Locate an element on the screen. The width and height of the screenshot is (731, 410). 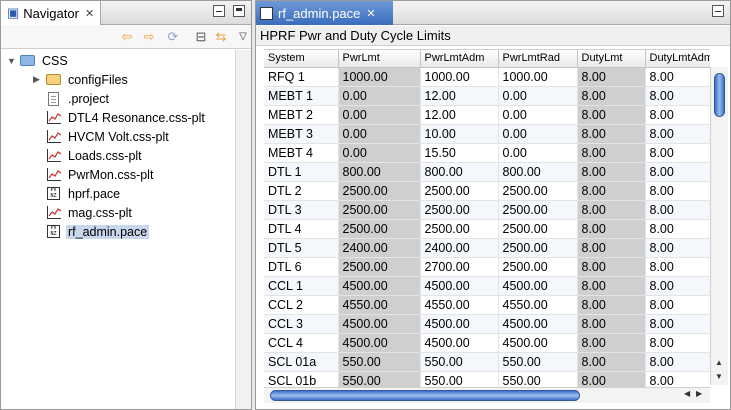
tree-item-hvcm-volt: HVCM Volt.css-plt is located at coordinates (108, 136).